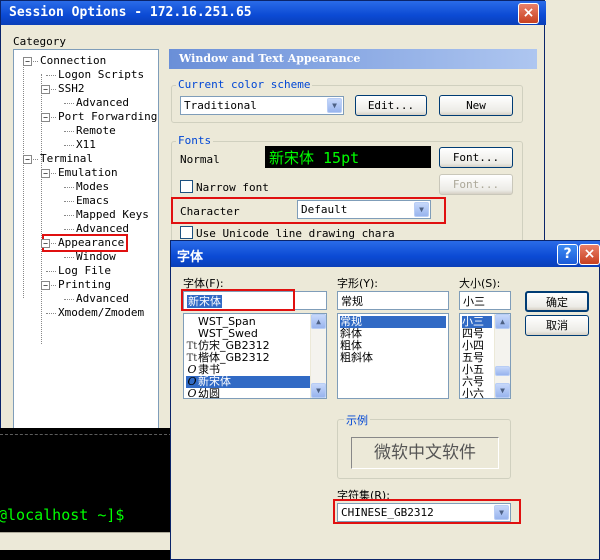 The image size is (600, 560). I want to click on terminal-status-bar, so click(86, 541).